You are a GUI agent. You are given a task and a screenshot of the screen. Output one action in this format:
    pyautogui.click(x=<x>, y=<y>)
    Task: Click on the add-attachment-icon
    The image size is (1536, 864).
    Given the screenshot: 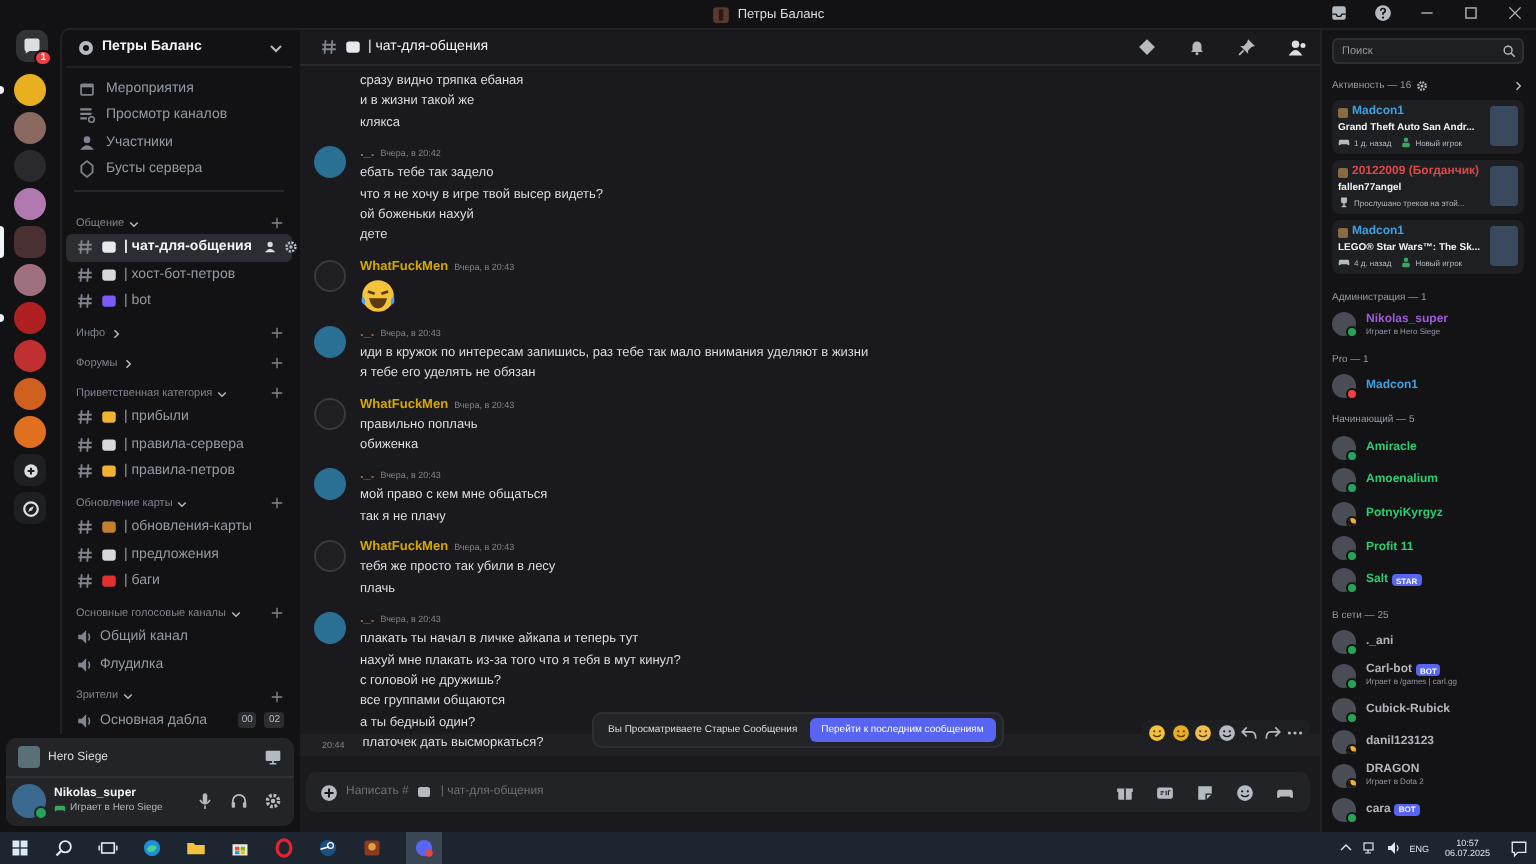 What is the action you would take?
    pyautogui.click(x=329, y=792)
    